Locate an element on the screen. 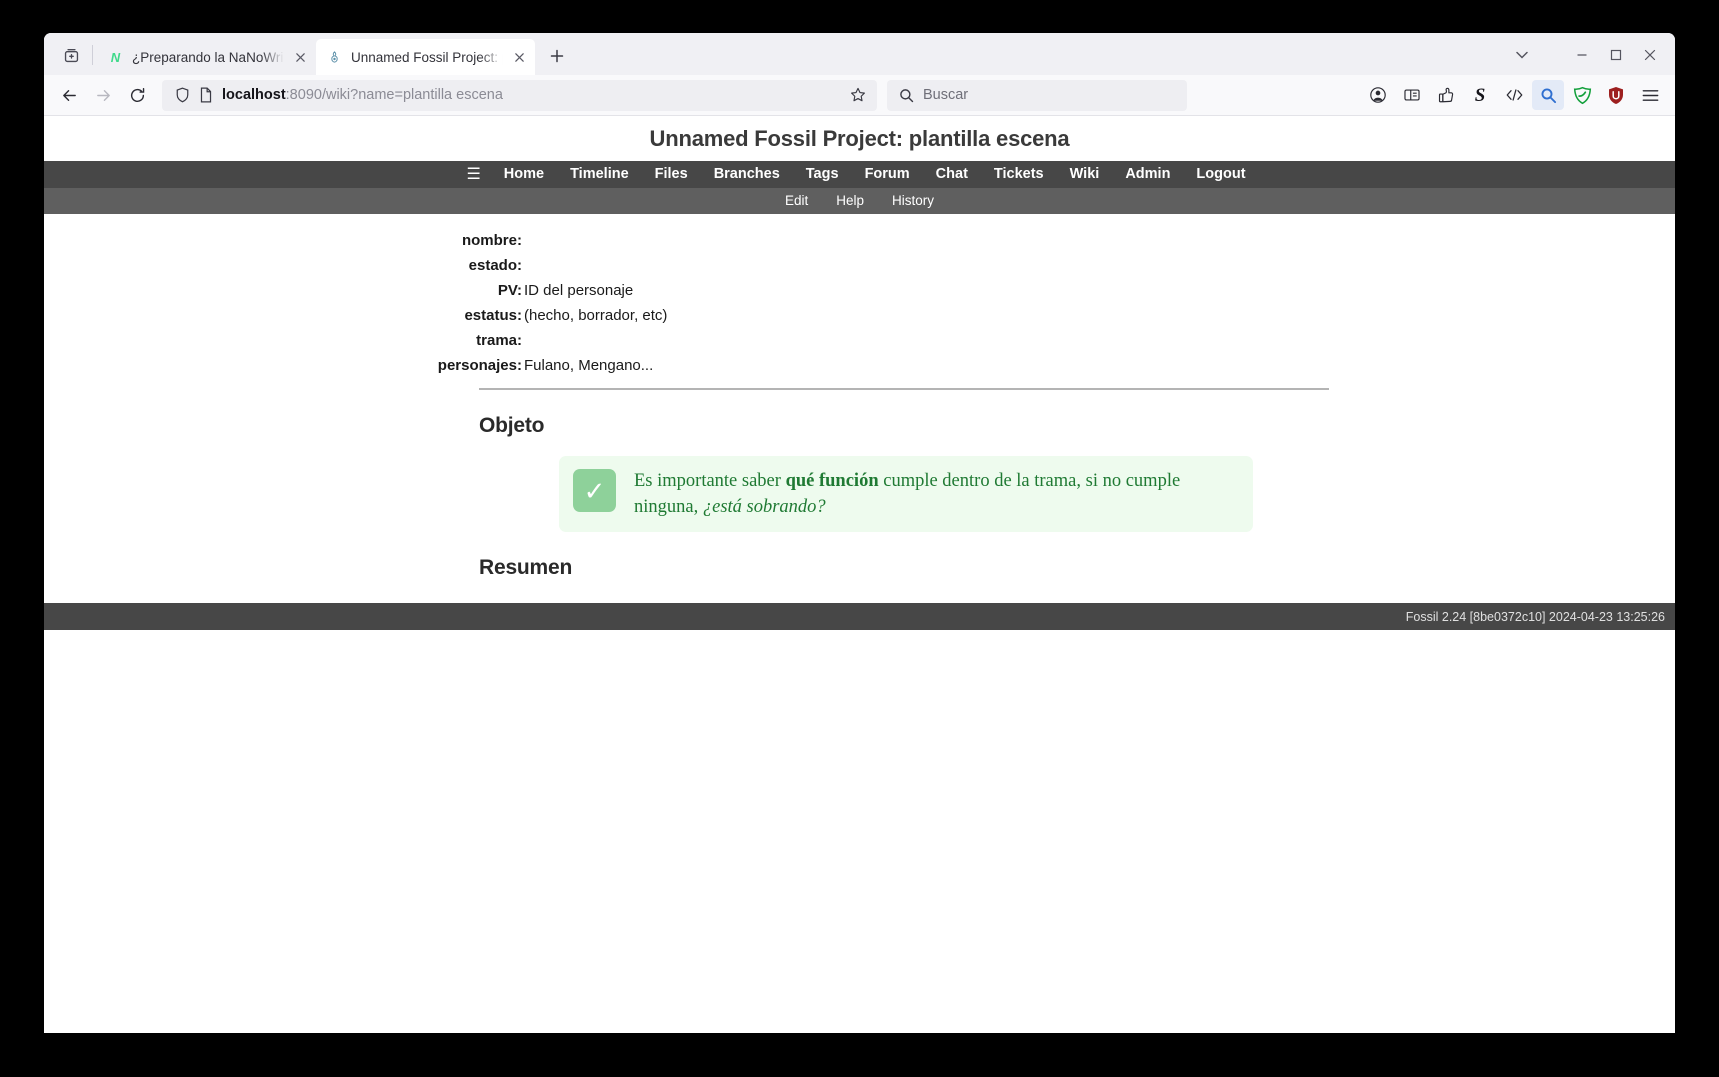 This screenshot has width=1719, height=1077. back-button-icon is located at coordinates (69, 95).